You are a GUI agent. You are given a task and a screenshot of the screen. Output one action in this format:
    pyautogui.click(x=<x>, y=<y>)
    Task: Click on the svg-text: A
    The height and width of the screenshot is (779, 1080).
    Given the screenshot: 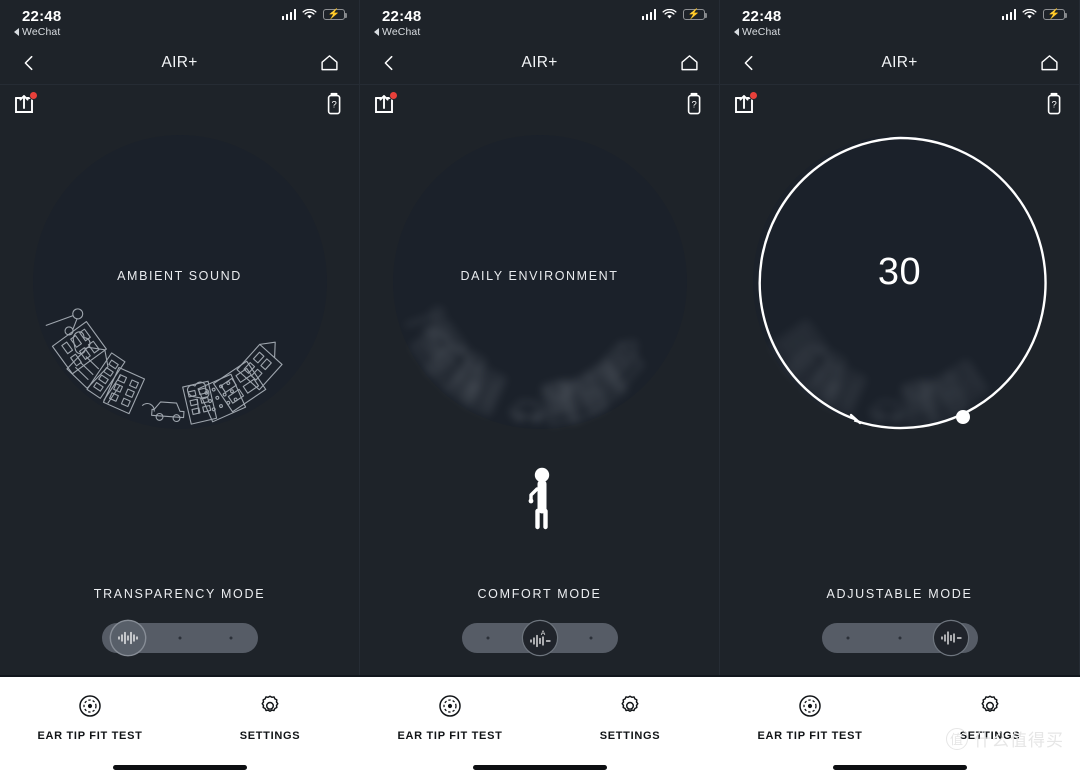 What is the action you would take?
    pyautogui.click(x=542, y=633)
    